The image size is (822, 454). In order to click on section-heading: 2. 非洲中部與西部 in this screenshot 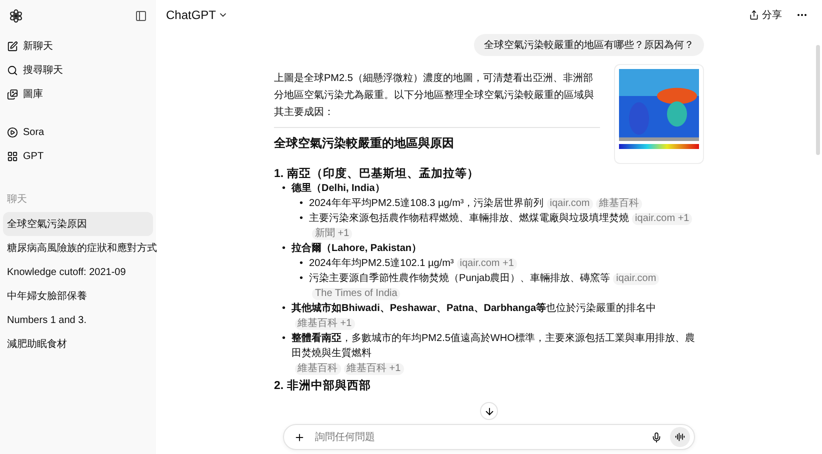, I will do `click(322, 385)`.